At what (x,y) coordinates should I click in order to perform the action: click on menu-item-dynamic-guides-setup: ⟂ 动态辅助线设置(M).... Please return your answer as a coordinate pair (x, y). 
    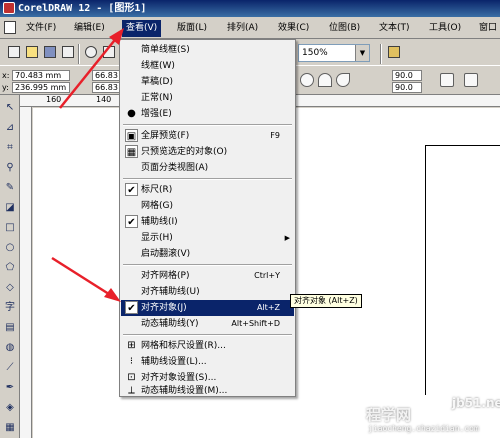
    Looking at the image, I should click on (207, 390).